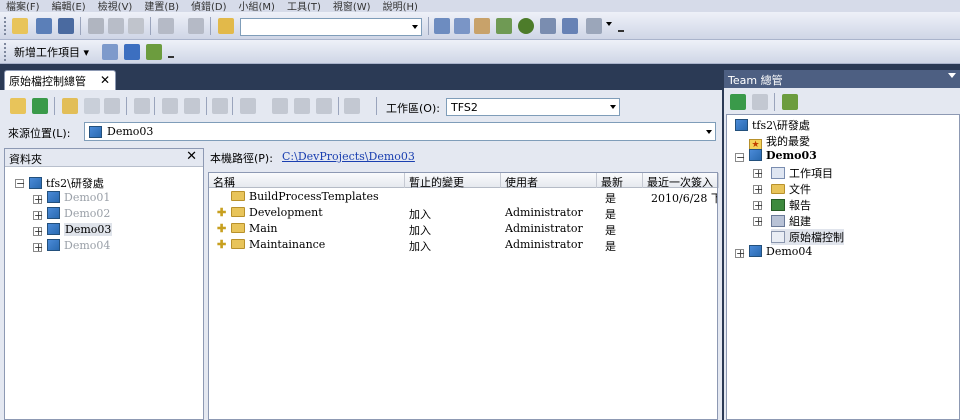 Image resolution: width=960 pixels, height=420 pixels. Describe the element at coordinates (526, 26) in the screenshot. I see `start-page-icon` at that location.